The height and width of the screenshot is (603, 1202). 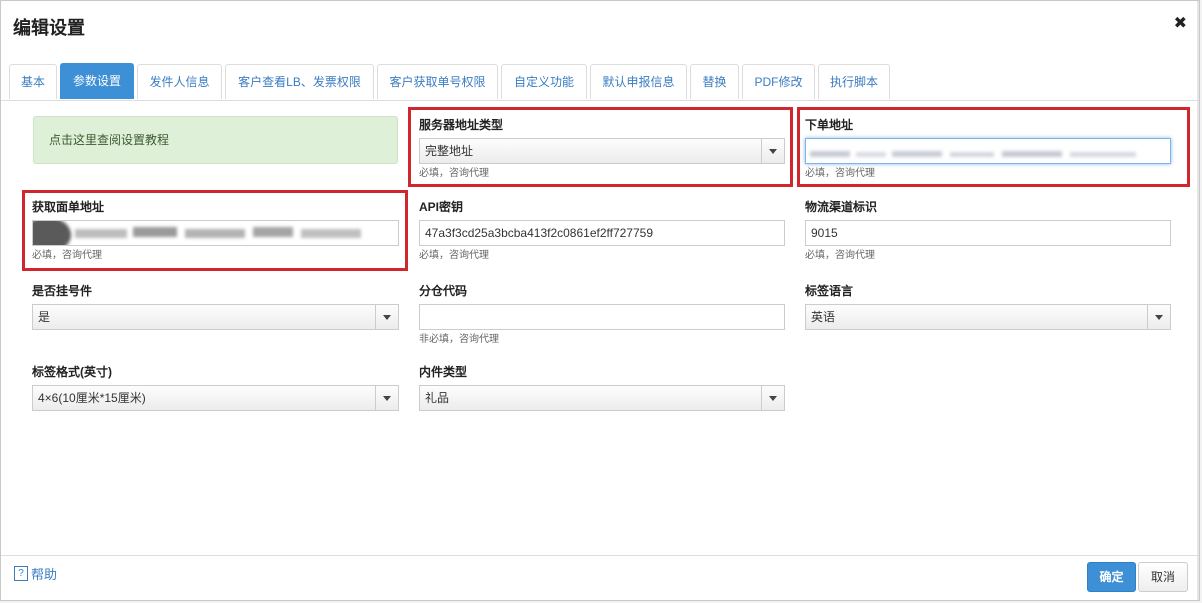 What do you see at coordinates (829, 291) in the screenshot?
I see `label-language-label: 标签语言` at bounding box center [829, 291].